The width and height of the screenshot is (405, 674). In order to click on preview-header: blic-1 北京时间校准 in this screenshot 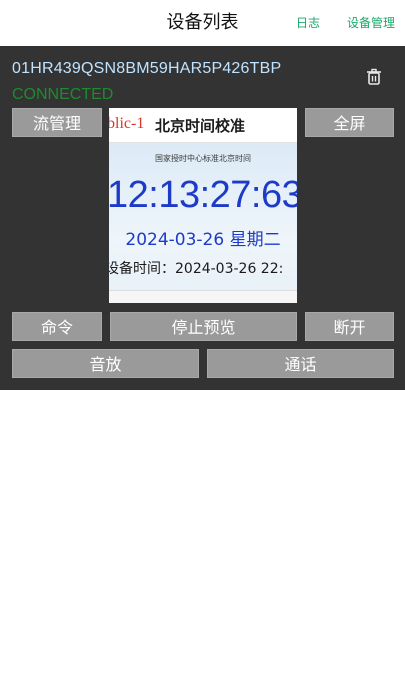, I will do `click(203, 125)`.